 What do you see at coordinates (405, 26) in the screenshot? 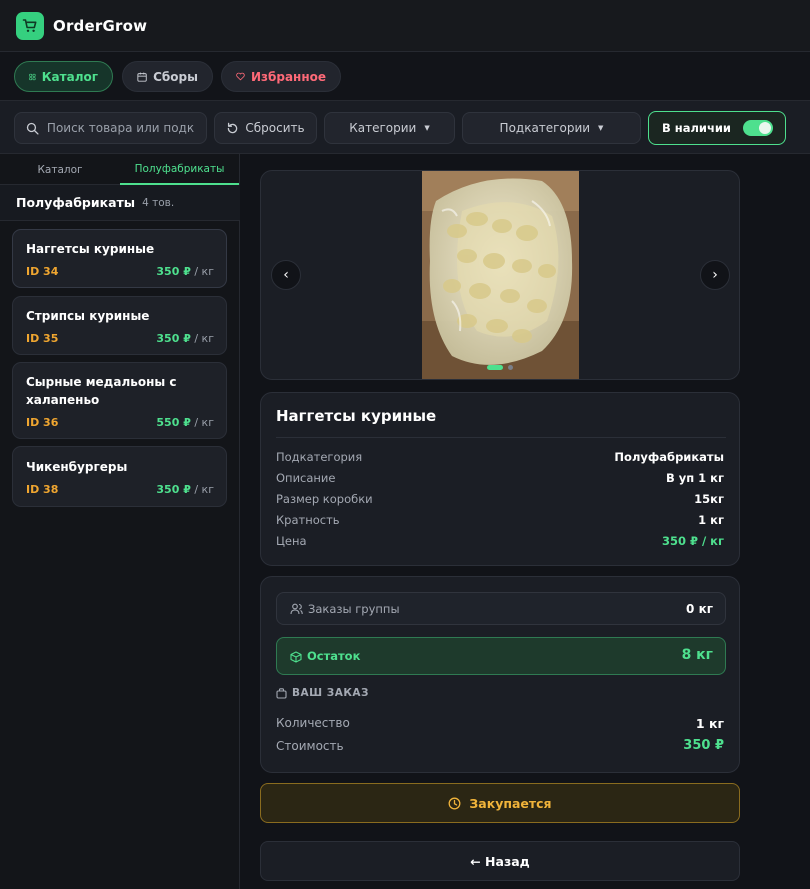
I see `app-header: OrderGrow` at bounding box center [405, 26].